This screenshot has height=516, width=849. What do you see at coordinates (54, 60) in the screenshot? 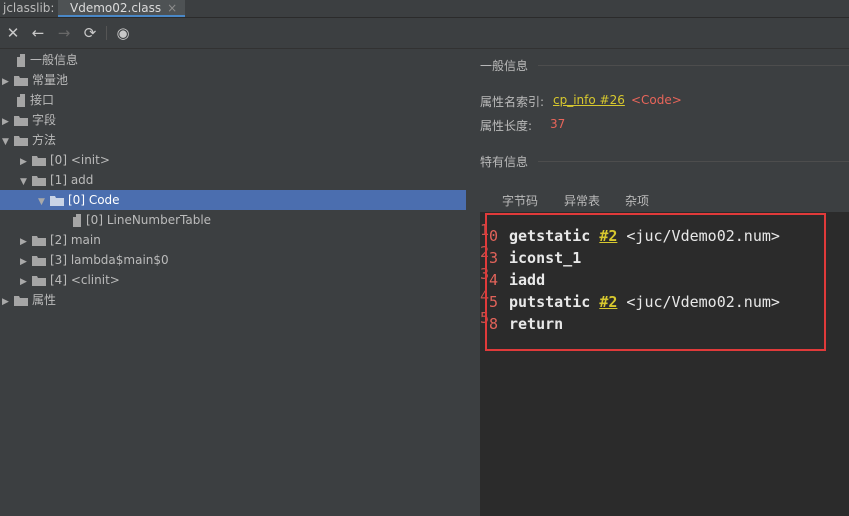
I see `tree-label-general: 一般信息` at bounding box center [54, 60].